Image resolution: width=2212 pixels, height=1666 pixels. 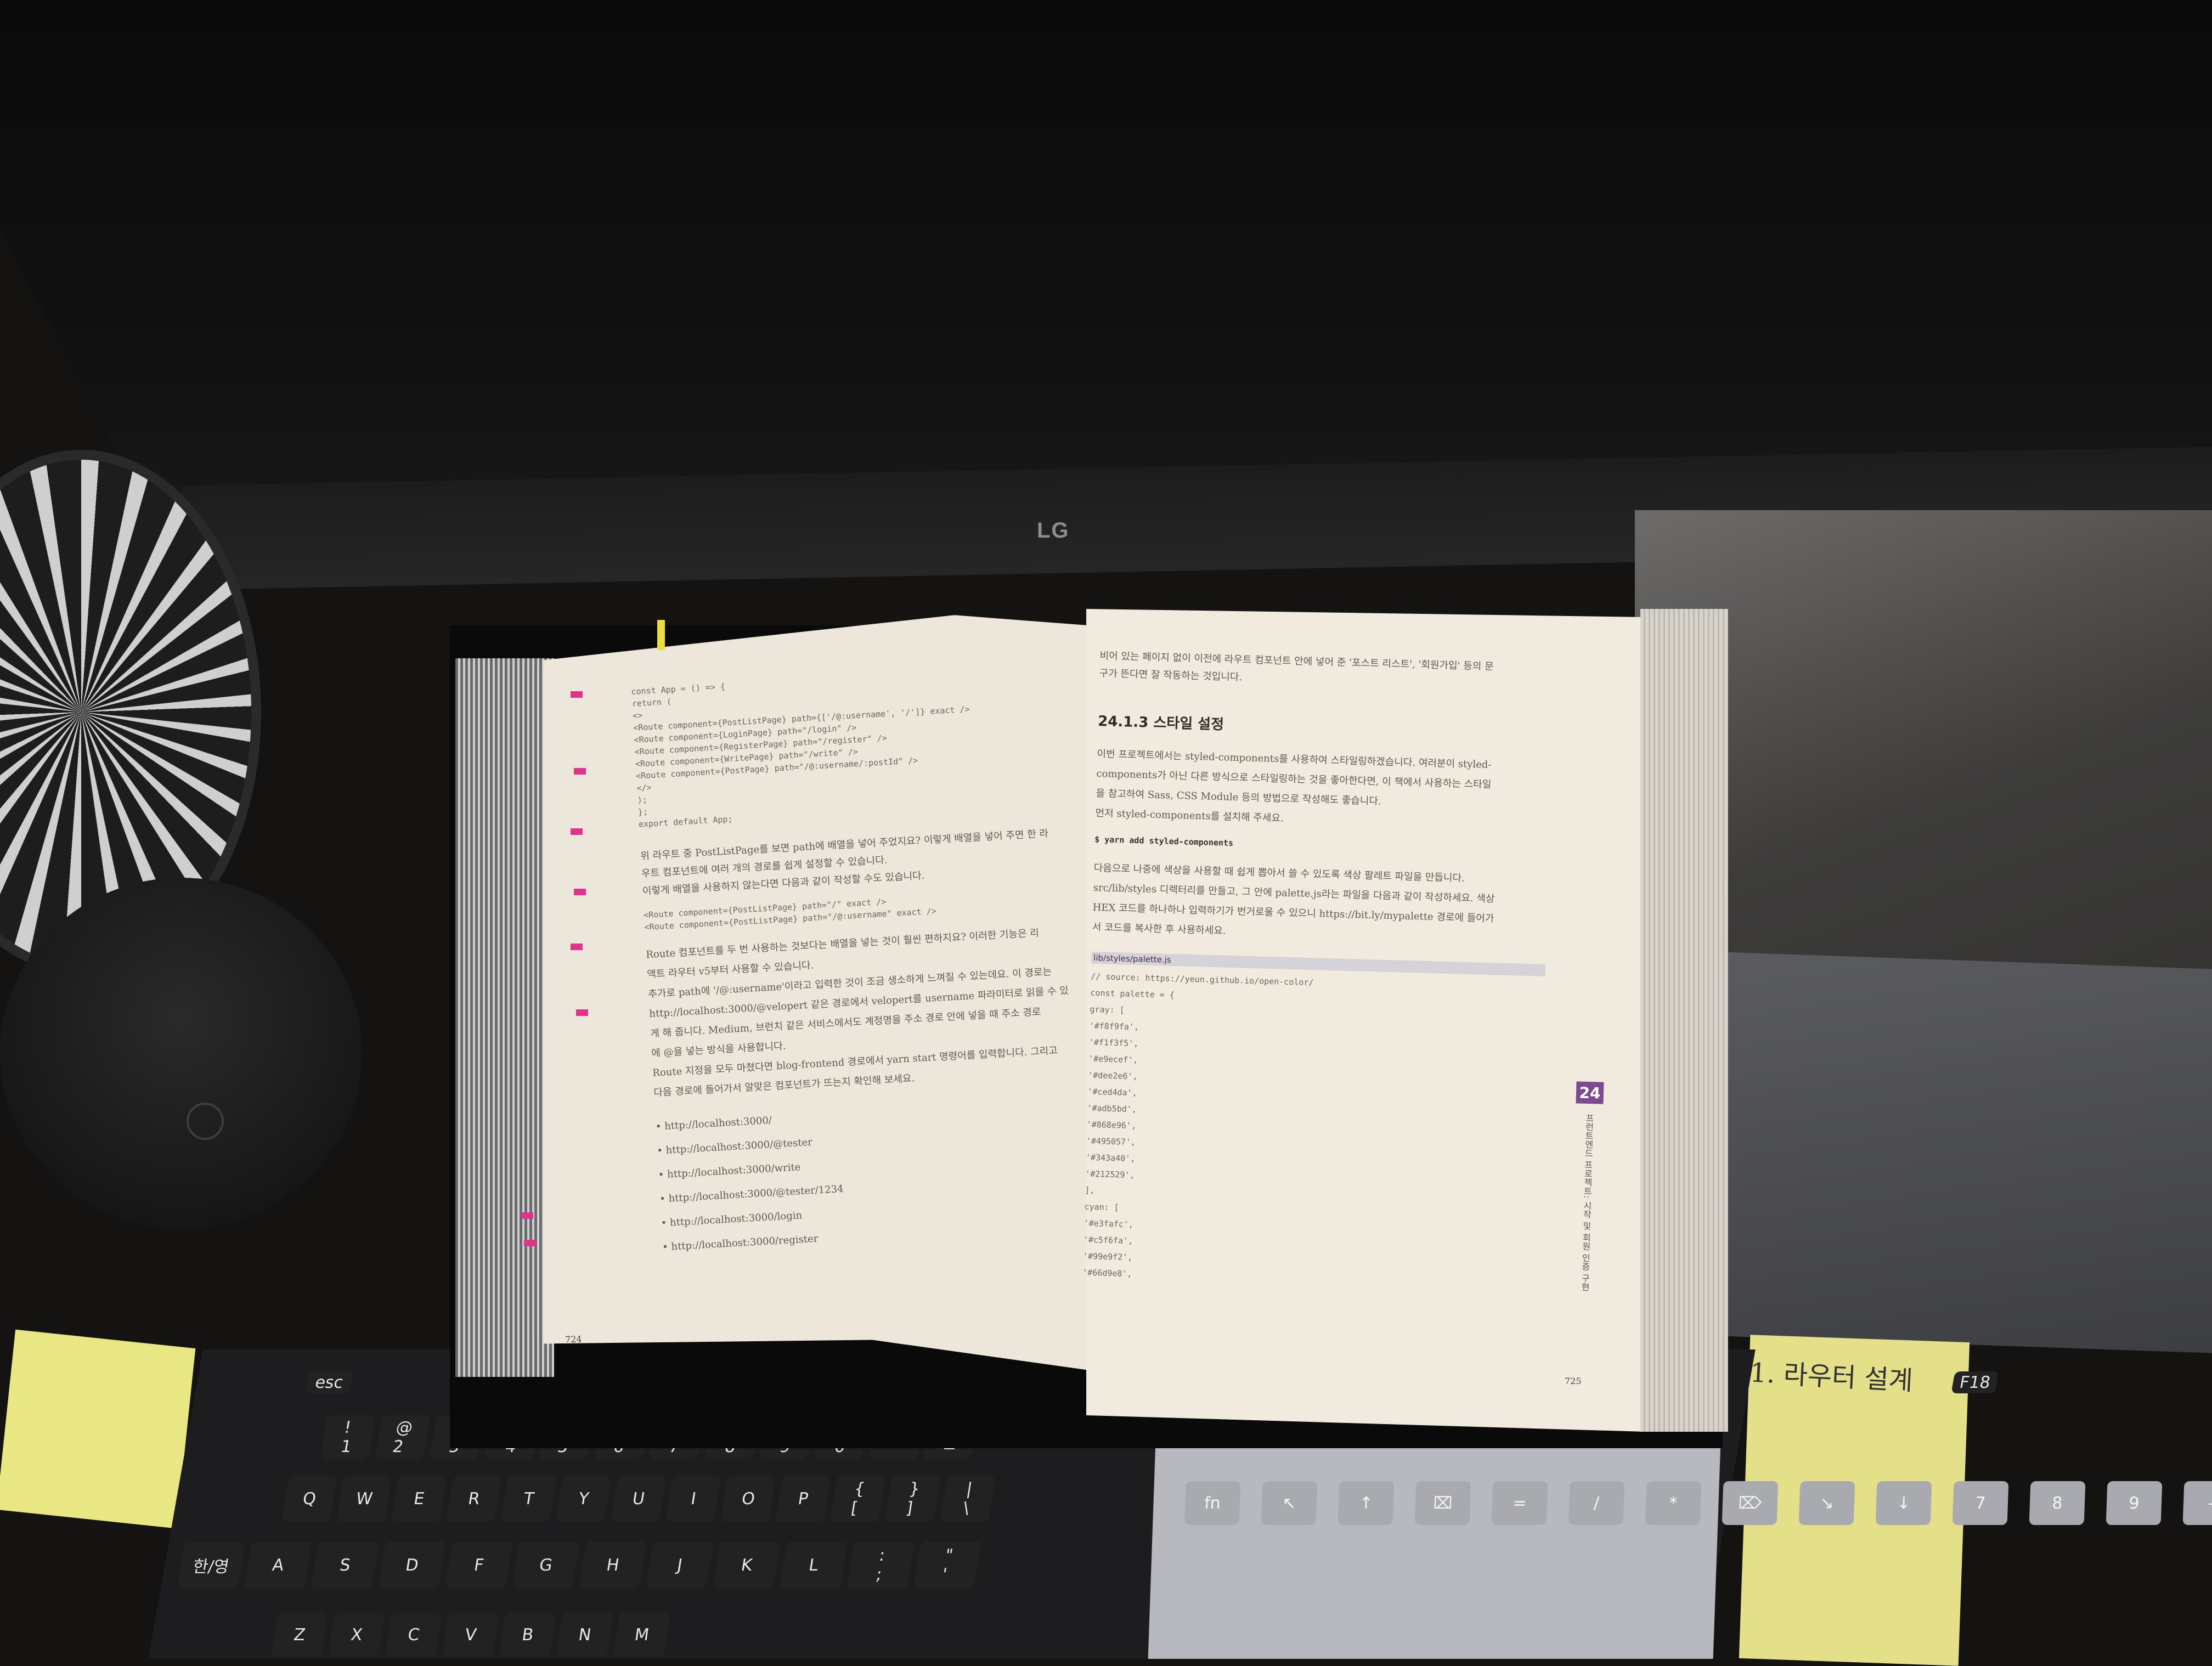 What do you see at coordinates (309, 1499) in the screenshot?
I see `keyboard-key: Q` at bounding box center [309, 1499].